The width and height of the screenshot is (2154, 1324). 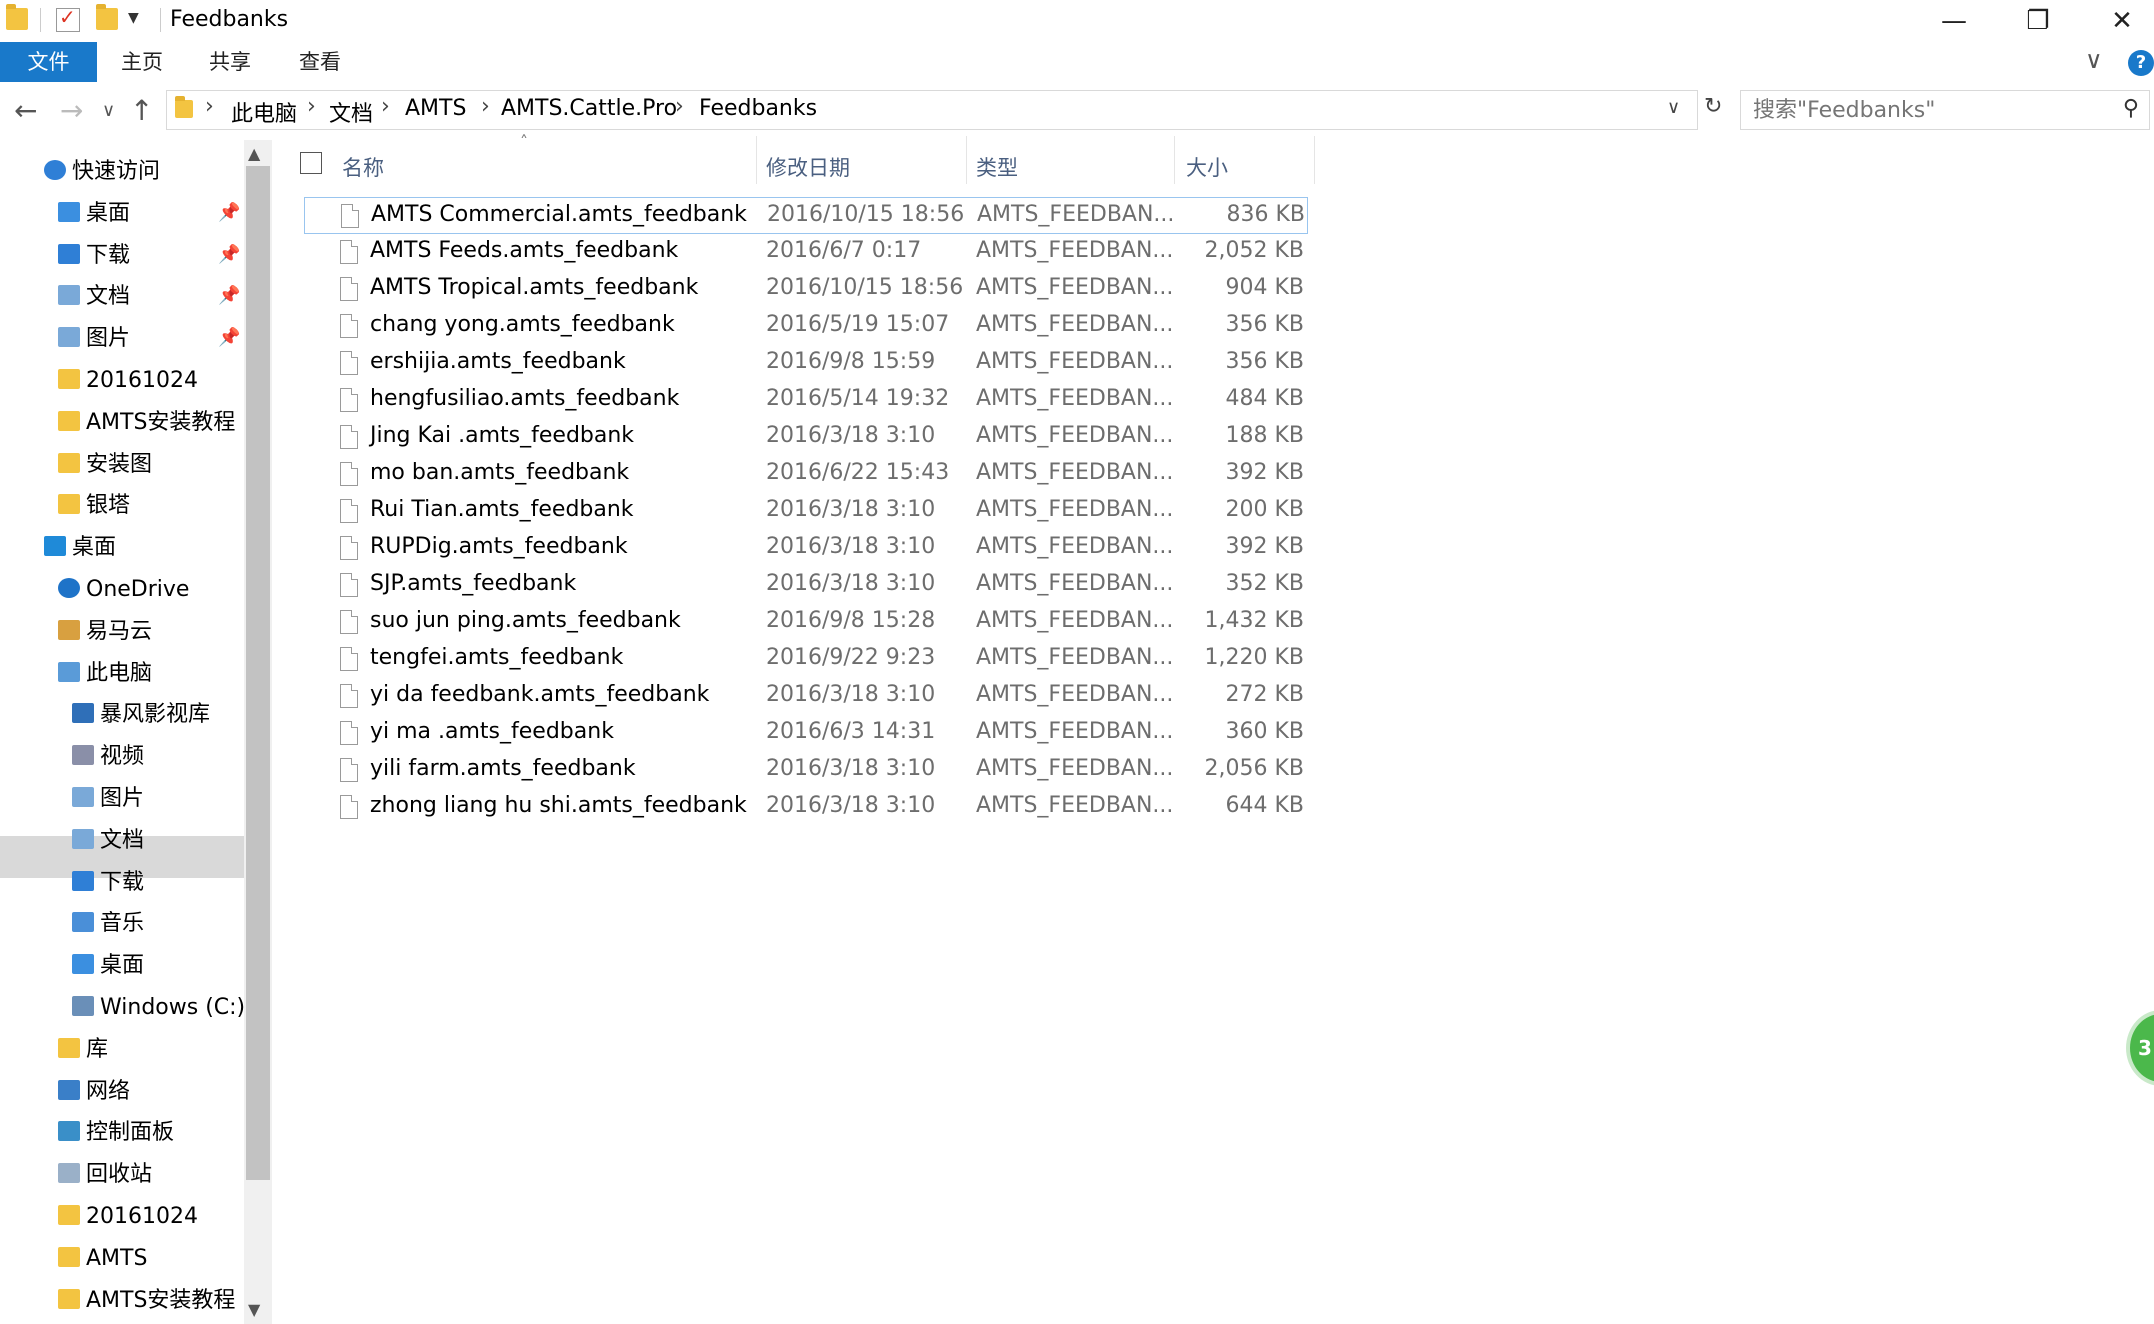 What do you see at coordinates (105, 1175) in the screenshot?
I see `sidebar-item: 回收站` at bounding box center [105, 1175].